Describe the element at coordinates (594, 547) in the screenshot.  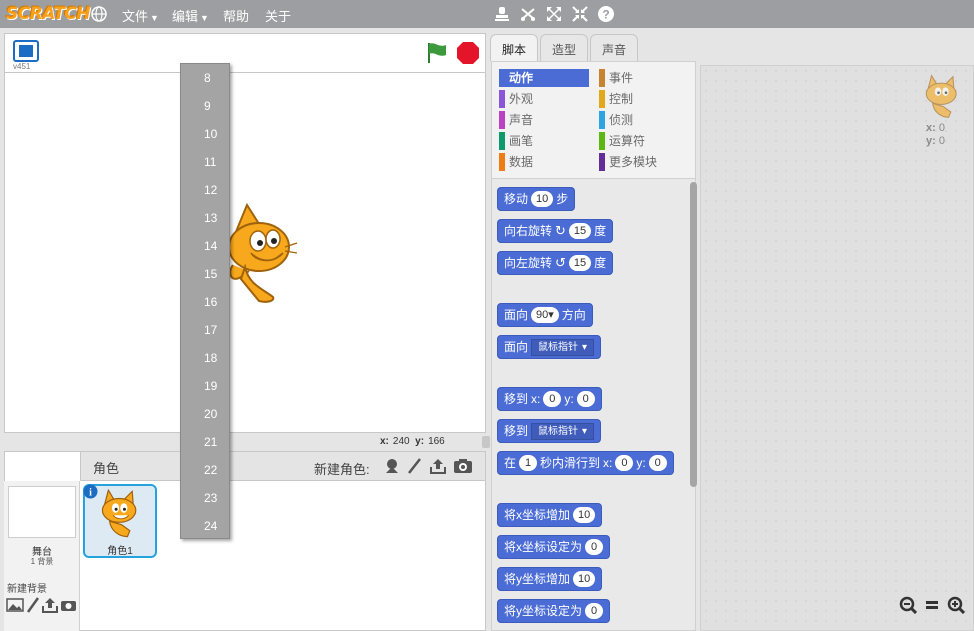
I see `x-set-input: 0` at that location.